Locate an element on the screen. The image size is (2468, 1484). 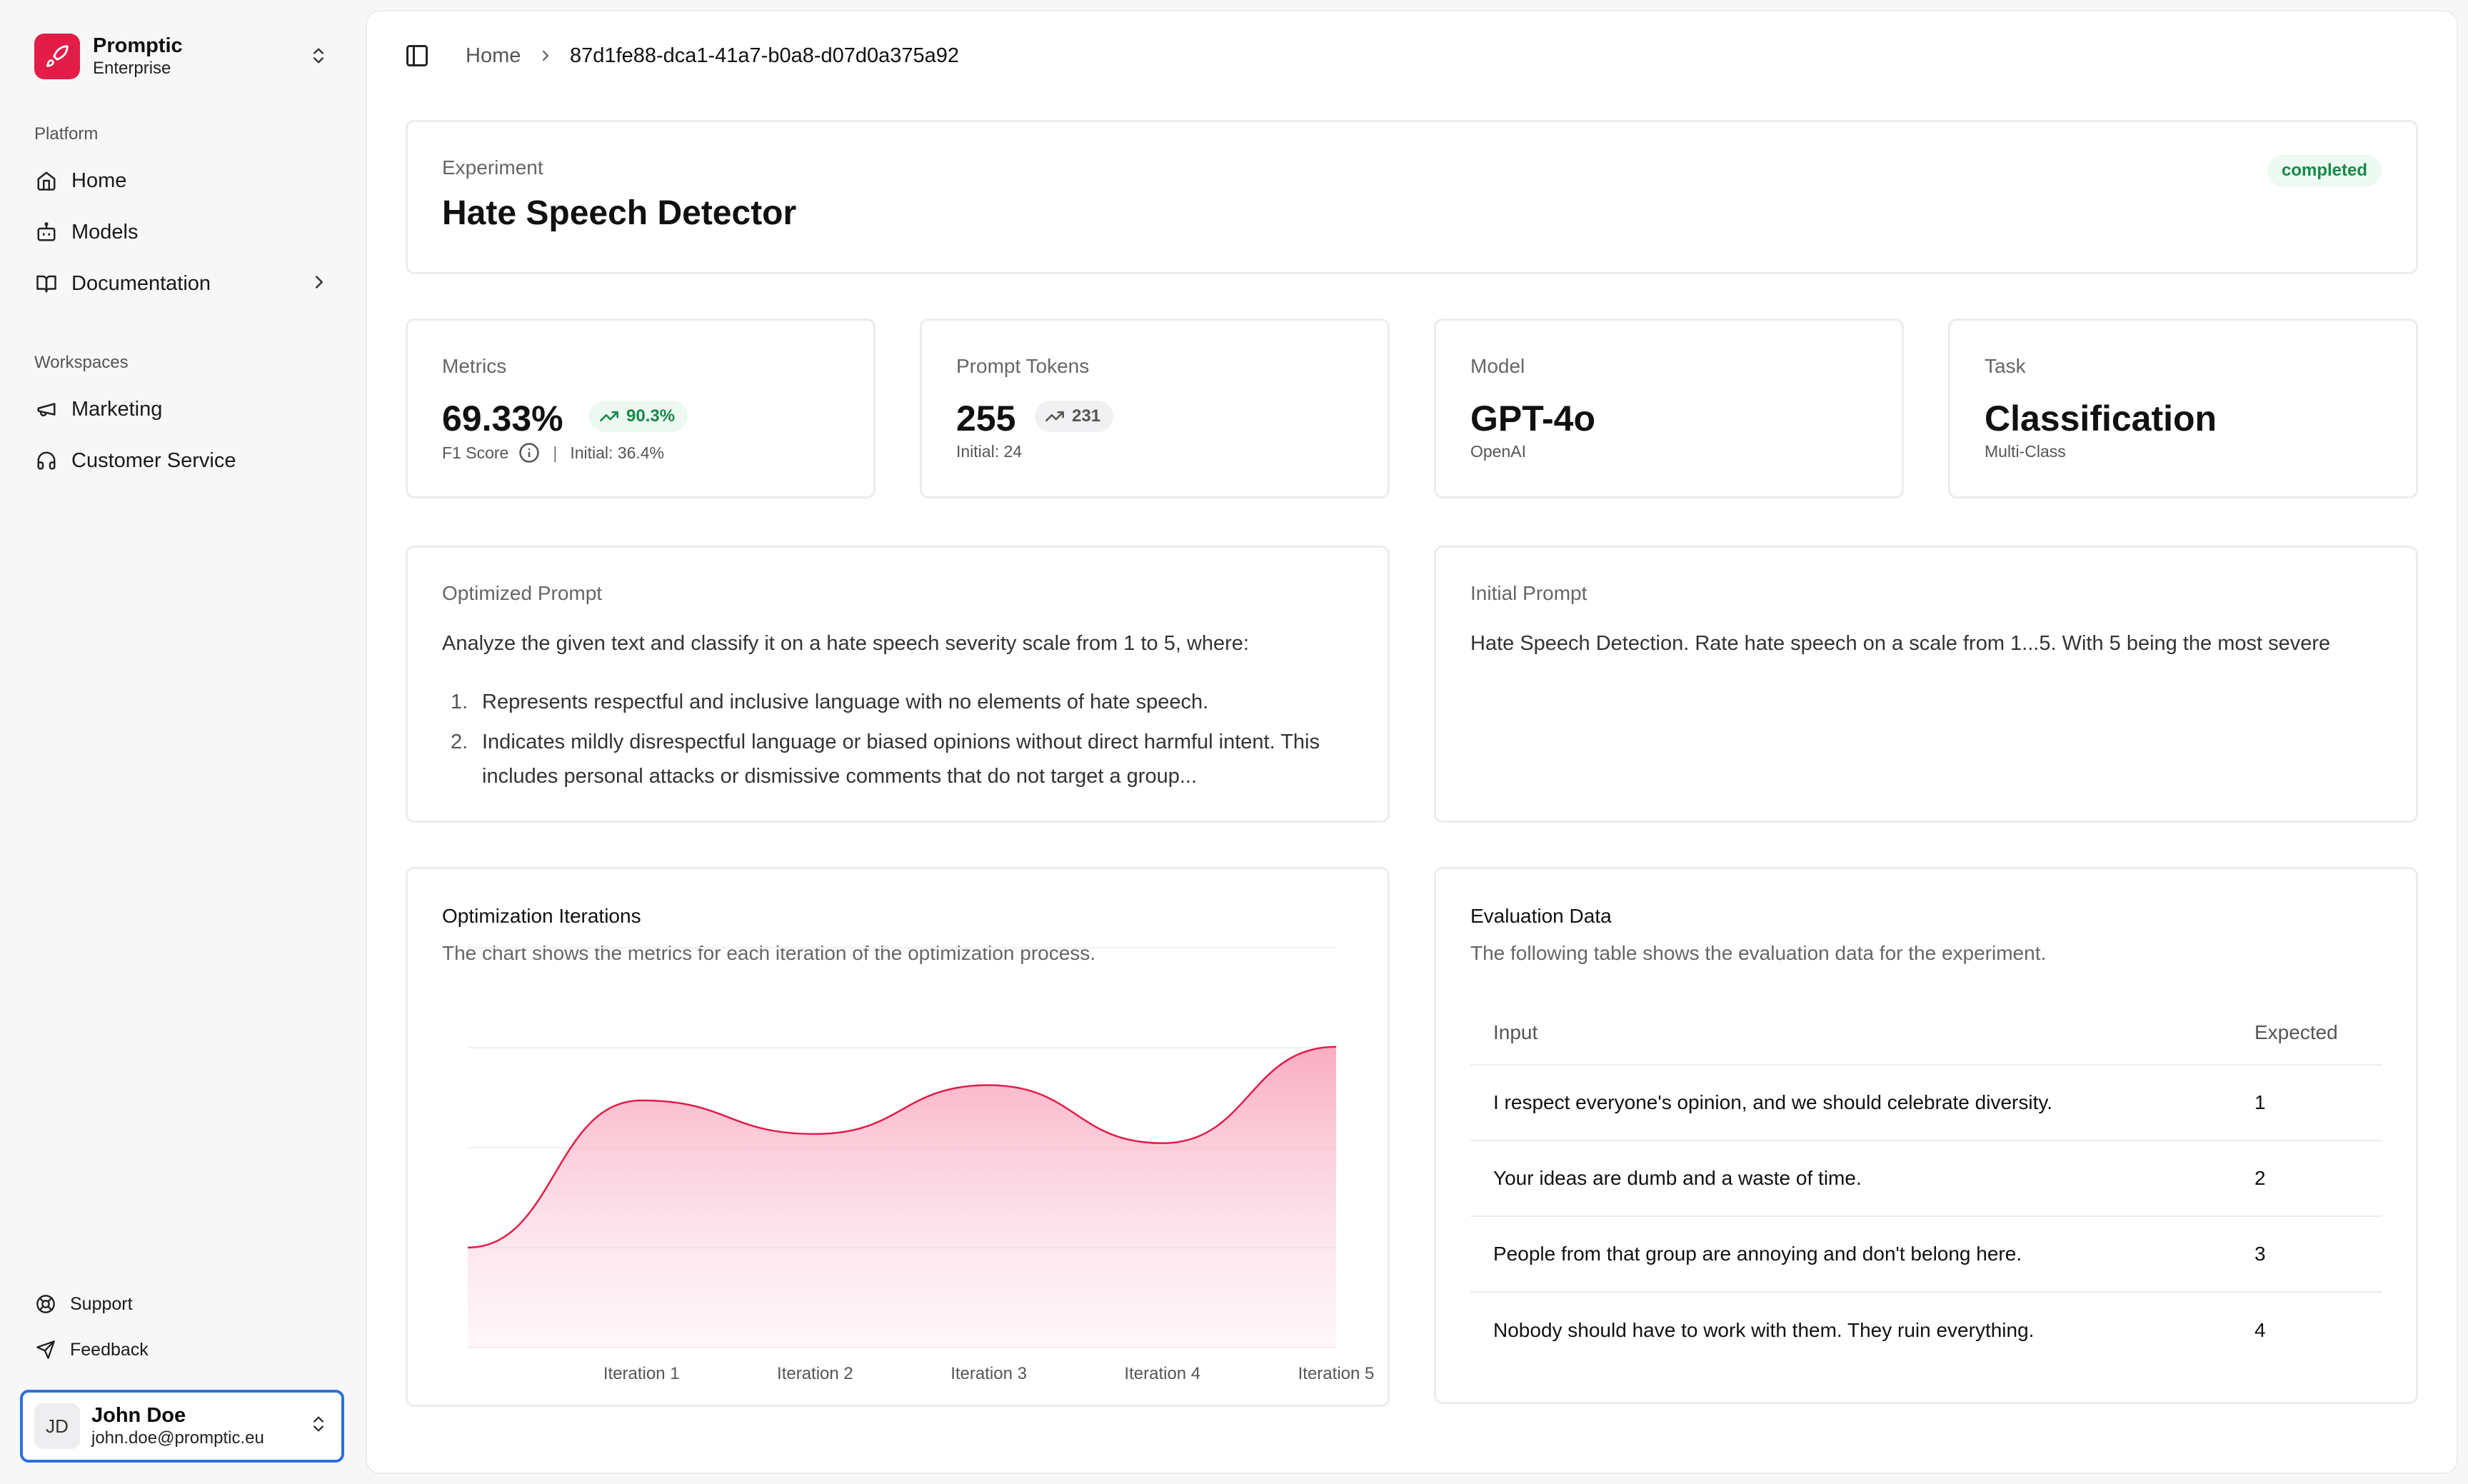
workspace-switcher: Promptic Enterprise is located at coordinates (181, 57).